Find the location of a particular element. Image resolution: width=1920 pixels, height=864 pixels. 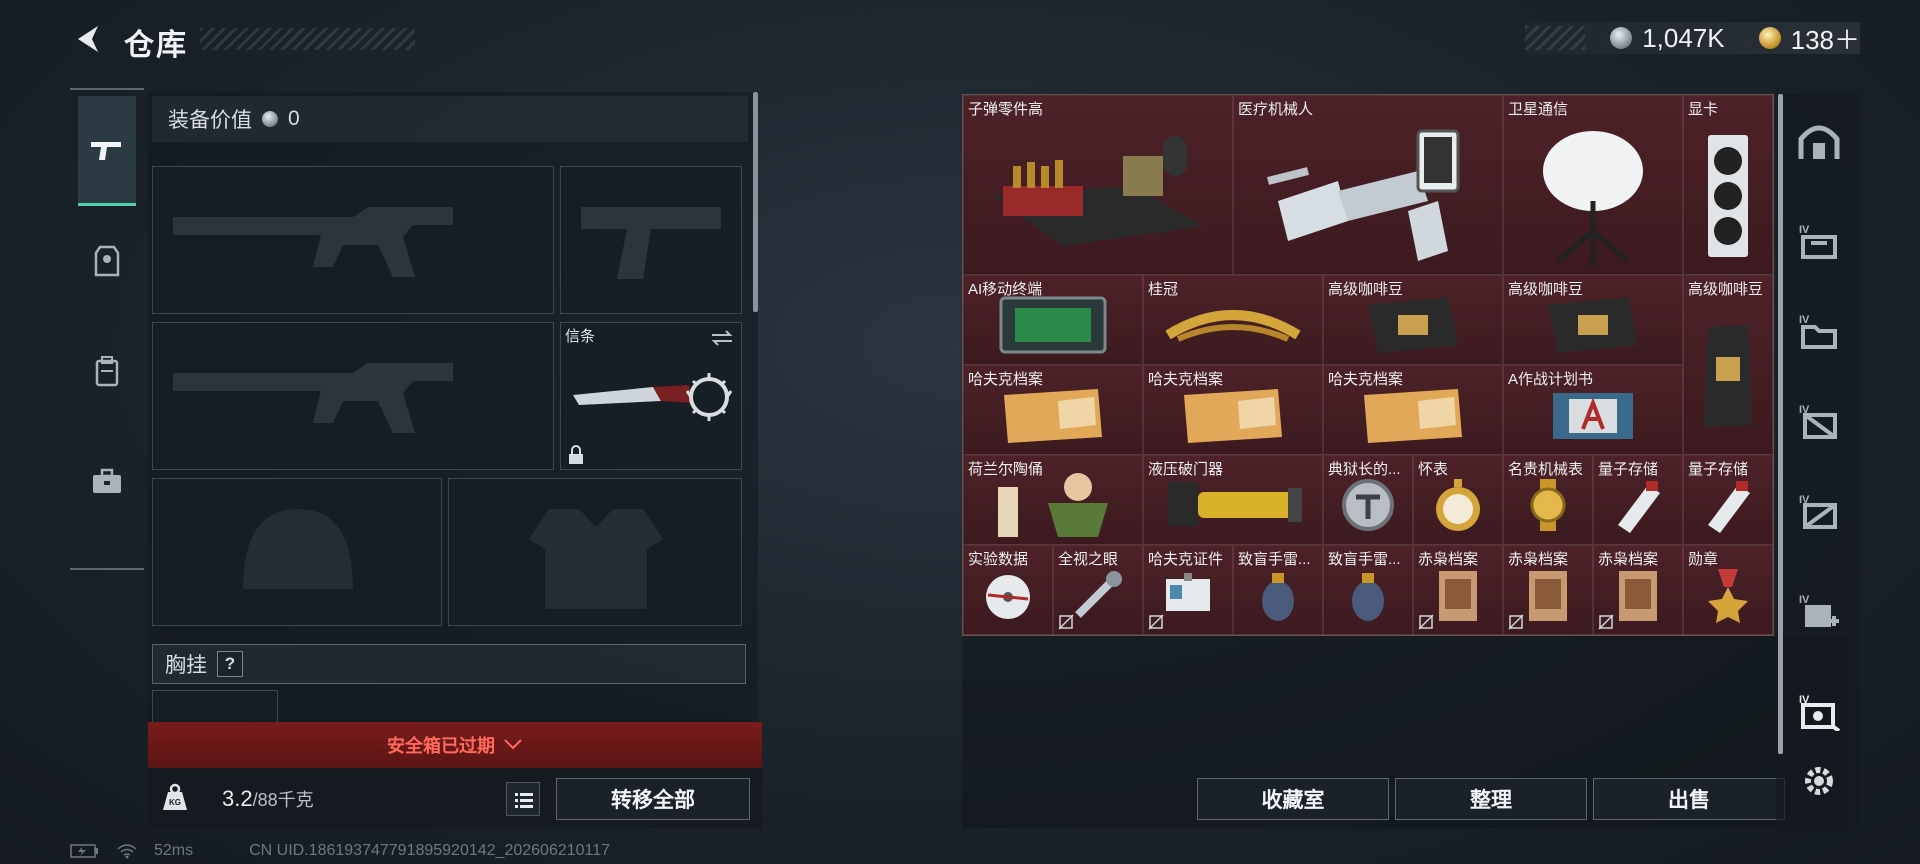

list-view-button is located at coordinates (523, 799).